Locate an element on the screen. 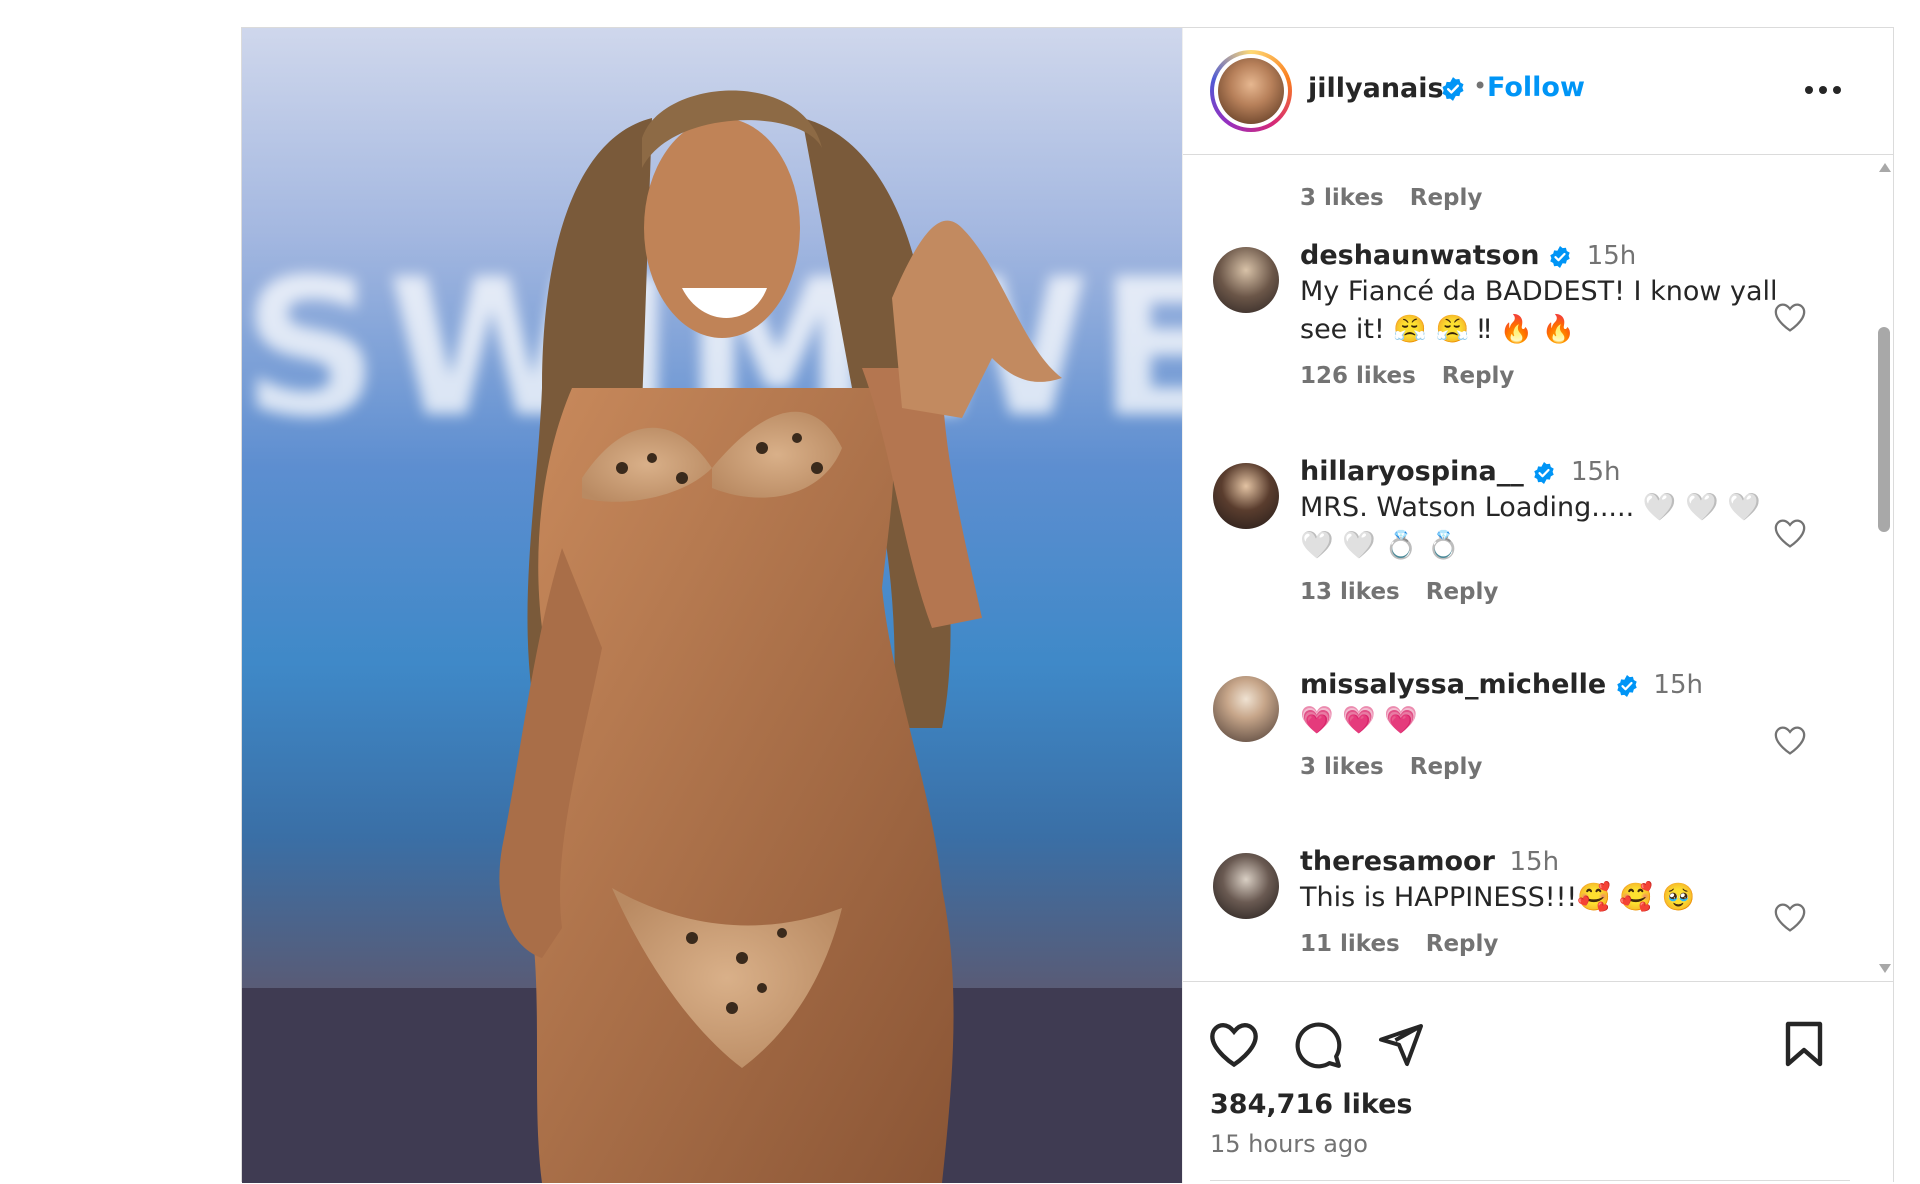  like-heart-icon is located at coordinates (1234, 1044).